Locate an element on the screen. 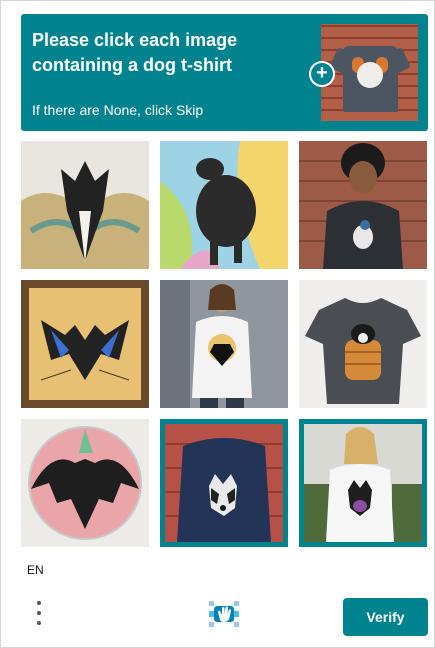 The height and width of the screenshot is (648, 435). example-dog-face is located at coordinates (370, 75).